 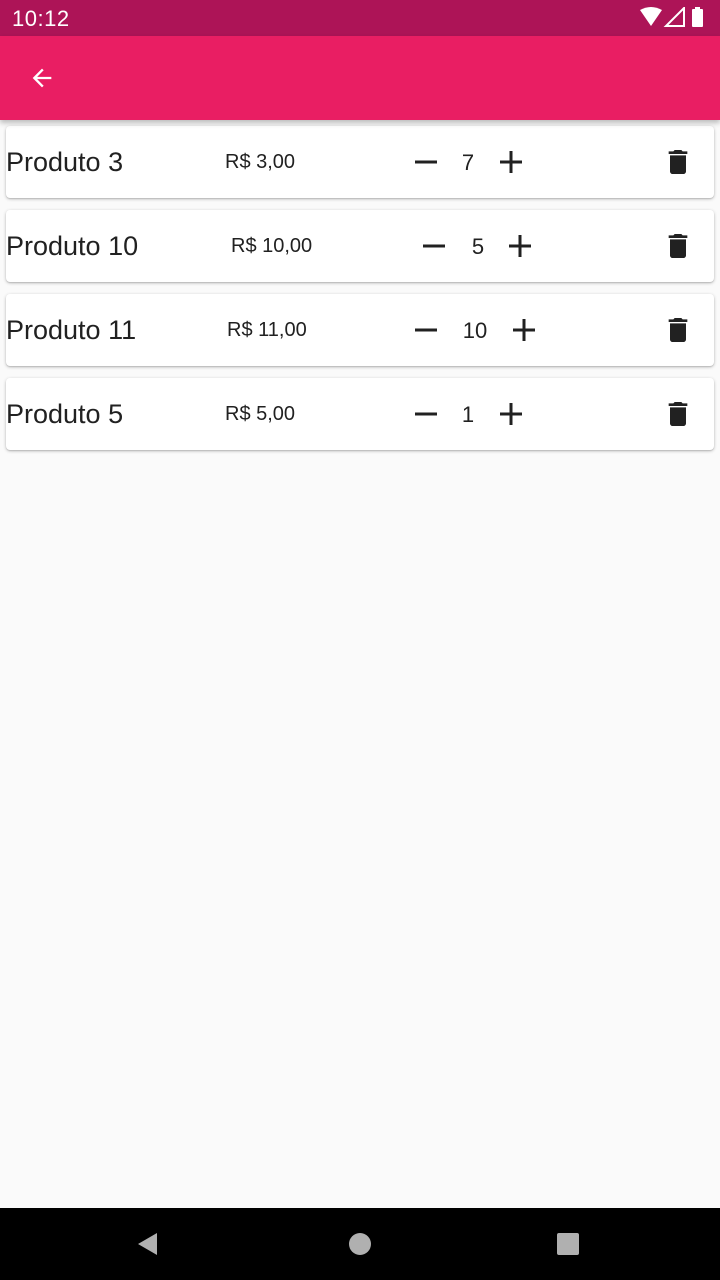 I want to click on back-button, so click(x=42, y=78).